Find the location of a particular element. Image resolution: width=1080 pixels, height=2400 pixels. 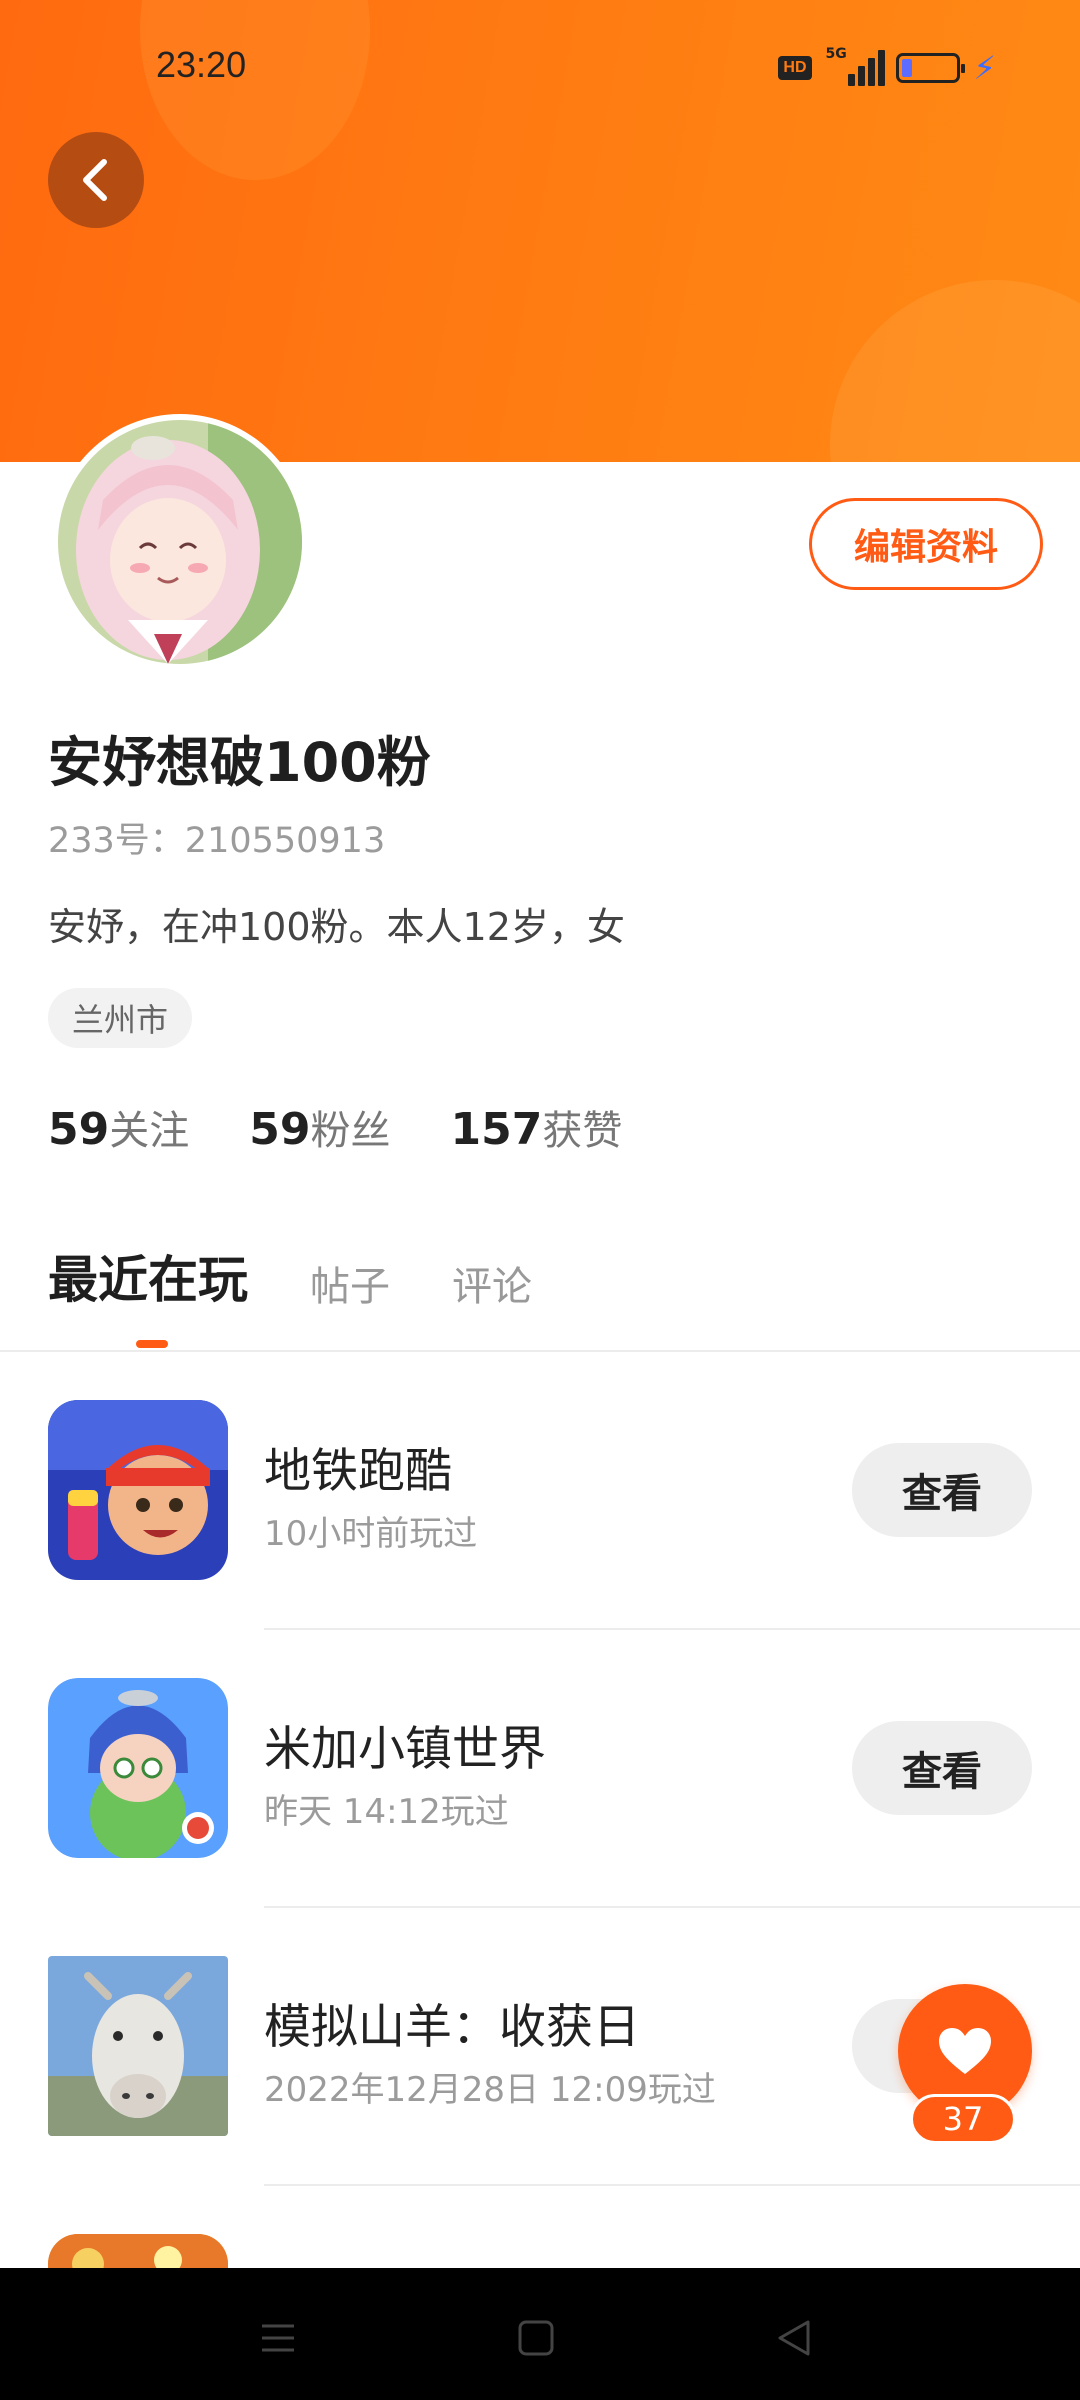

menu-button is located at coordinates (278, 2338).